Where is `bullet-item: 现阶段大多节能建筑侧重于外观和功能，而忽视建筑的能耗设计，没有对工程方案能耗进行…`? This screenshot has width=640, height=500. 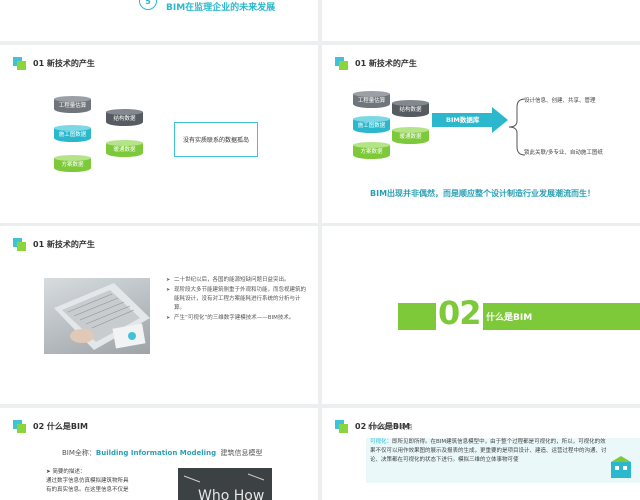 bullet-item: 现阶段大多节能建筑侧重于外观和功能，而忽视建筑的能耗设计，没有对工程方案能耗进行… is located at coordinates (236, 299).